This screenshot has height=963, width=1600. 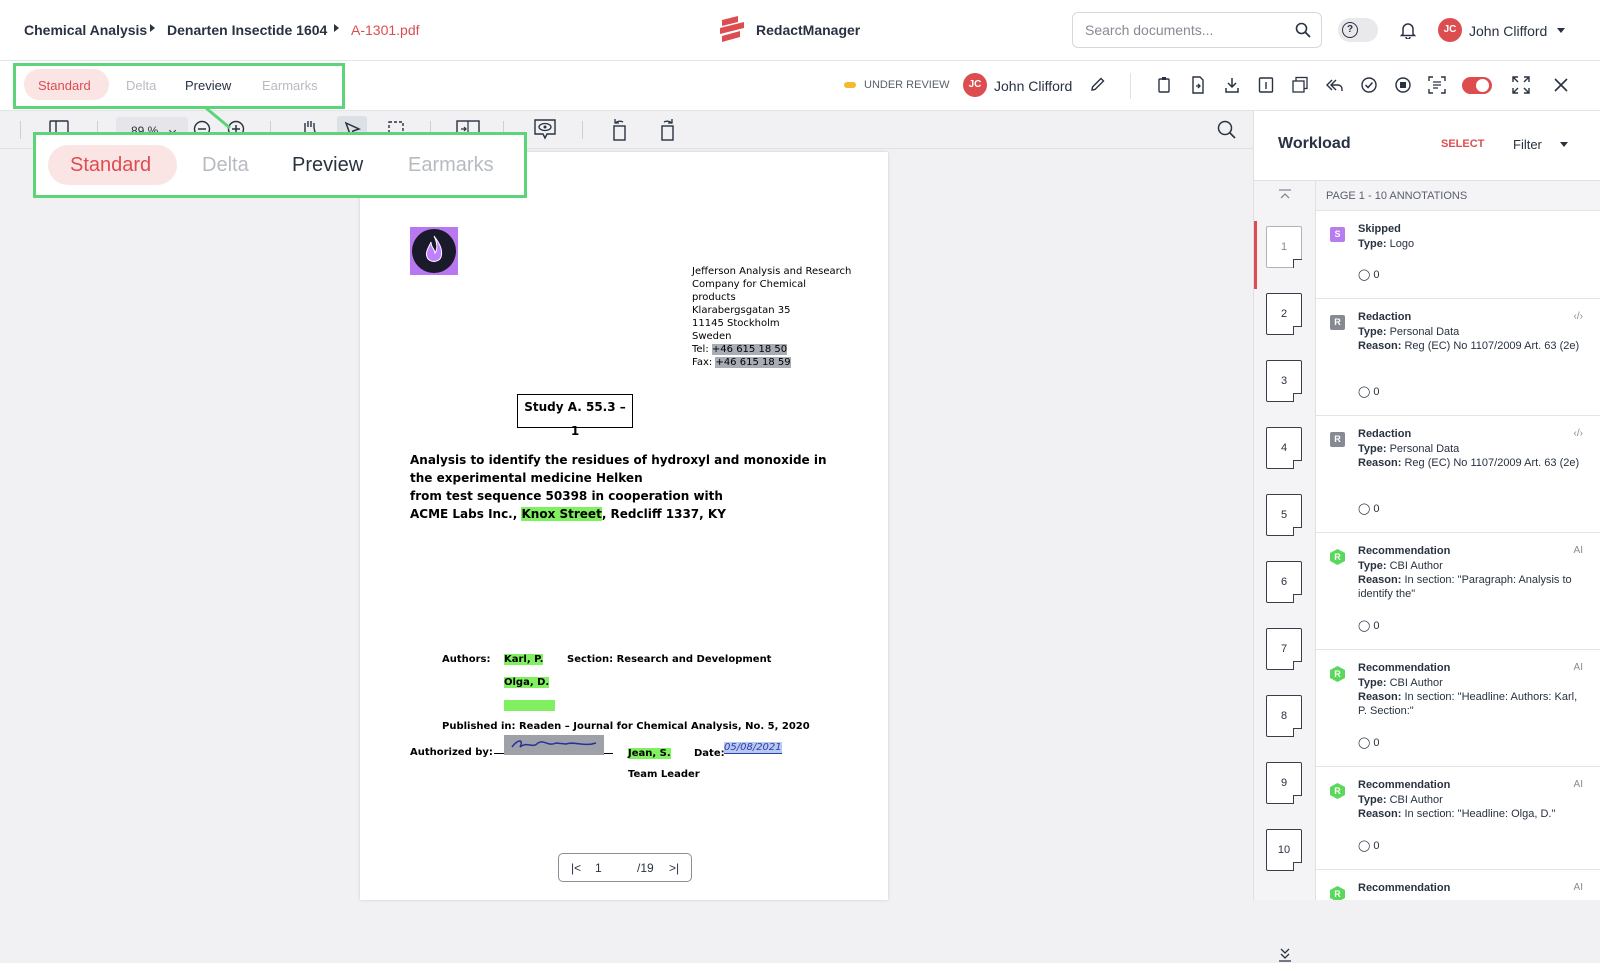 What do you see at coordinates (666, 129) in the screenshot?
I see `rotate-right-icon` at bounding box center [666, 129].